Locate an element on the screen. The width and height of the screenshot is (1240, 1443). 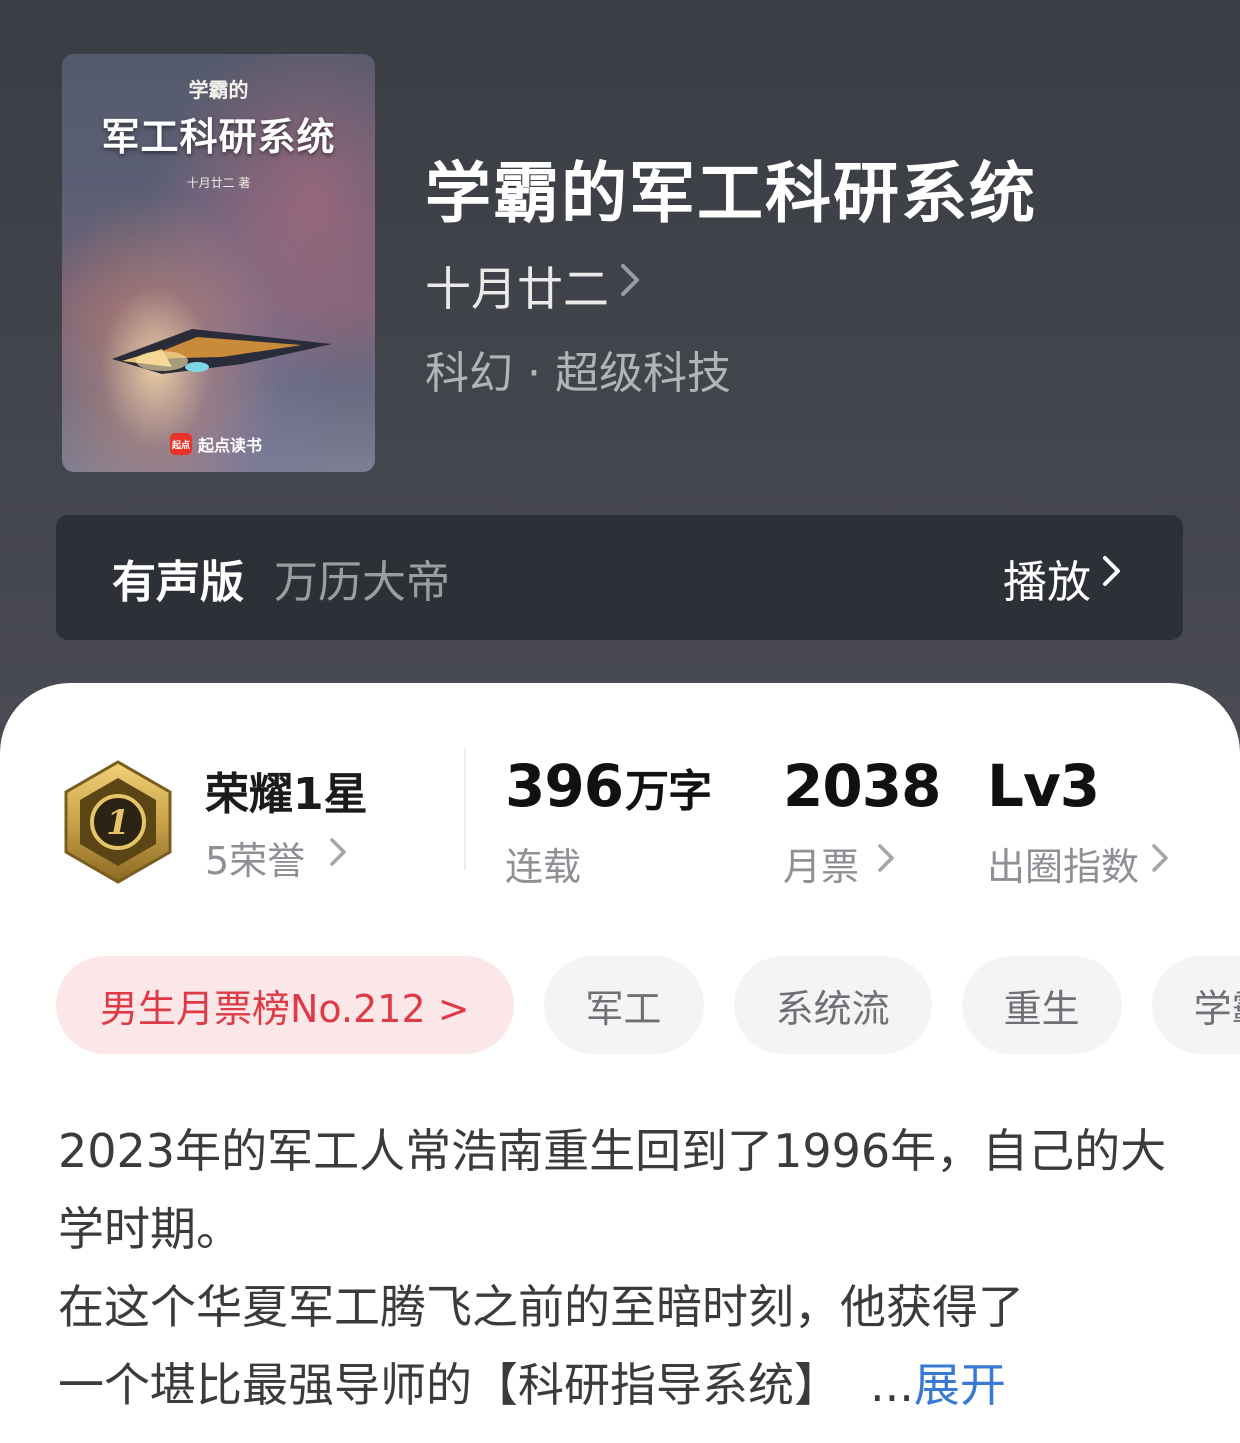
play-label: 播放 is located at coordinates (1047, 582).